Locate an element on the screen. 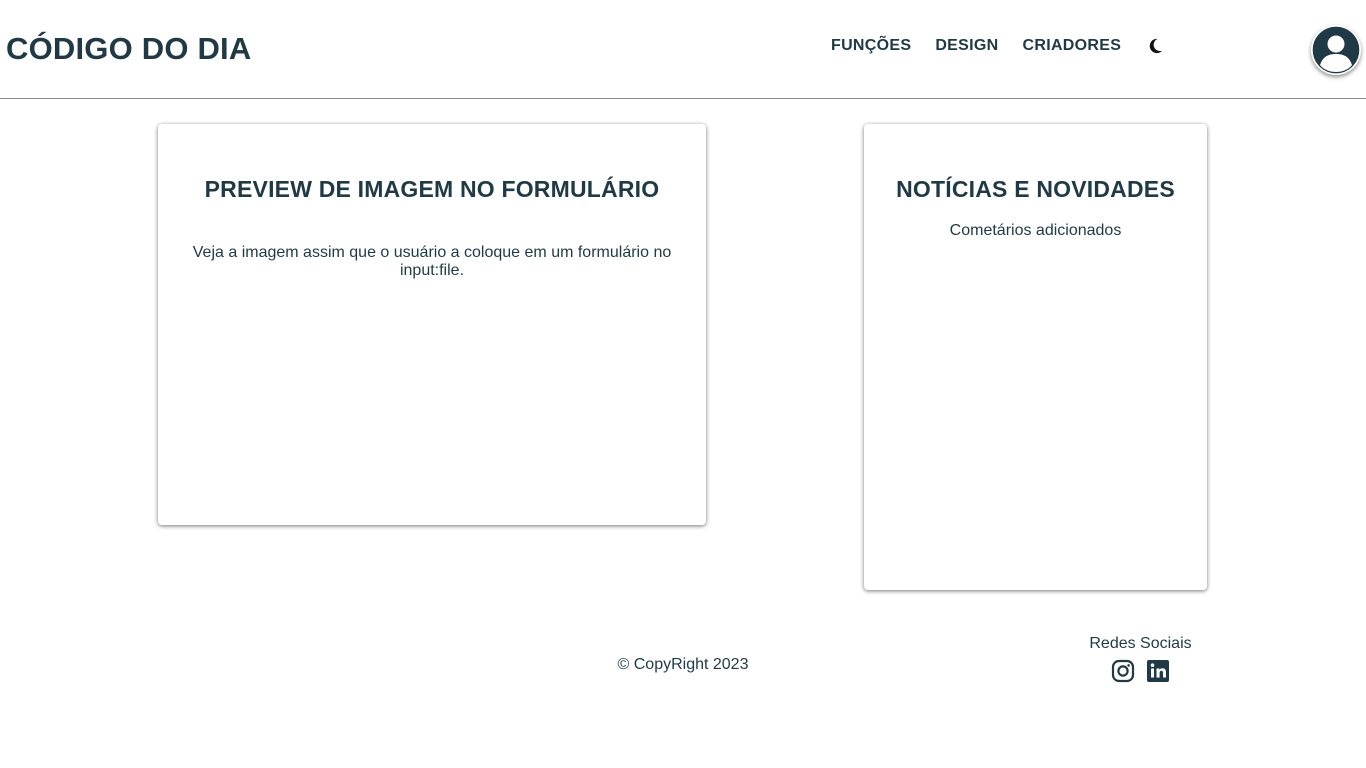  card-title: NOTÍCIAS E NOVIDADES is located at coordinates (1035, 189).